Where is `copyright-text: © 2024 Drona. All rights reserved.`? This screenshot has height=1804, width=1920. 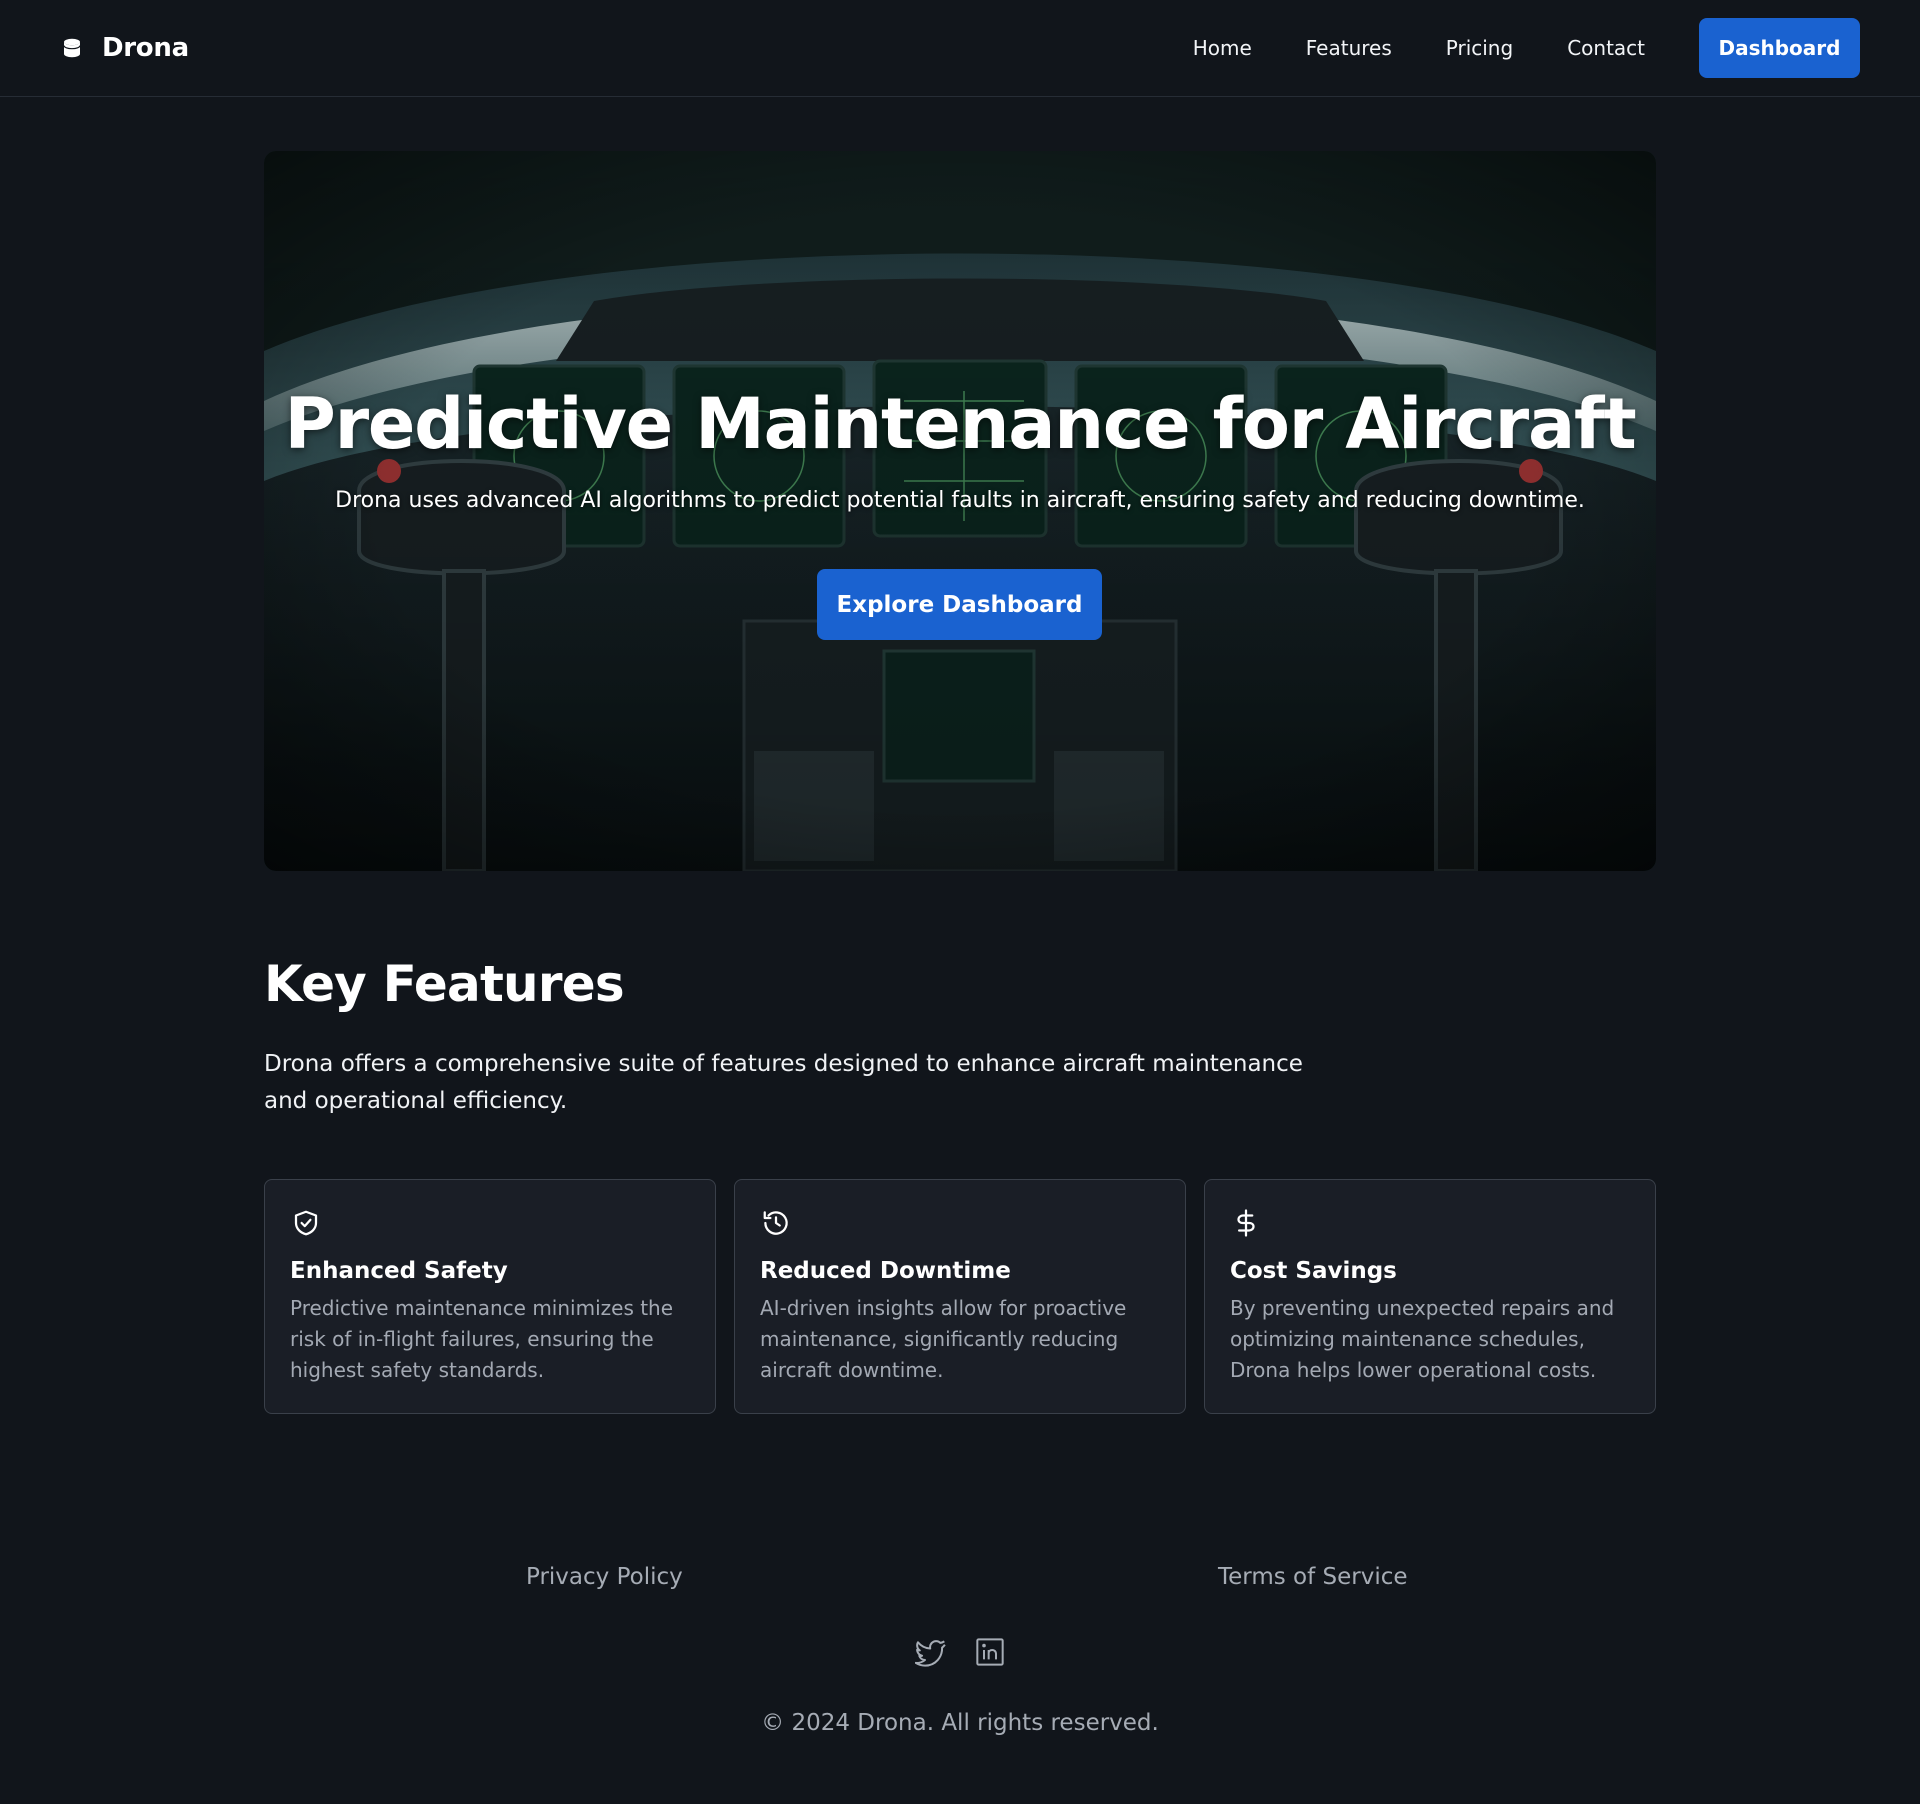
copyright-text: © 2024 Drona. All rights reserved. is located at coordinates (960, 1723).